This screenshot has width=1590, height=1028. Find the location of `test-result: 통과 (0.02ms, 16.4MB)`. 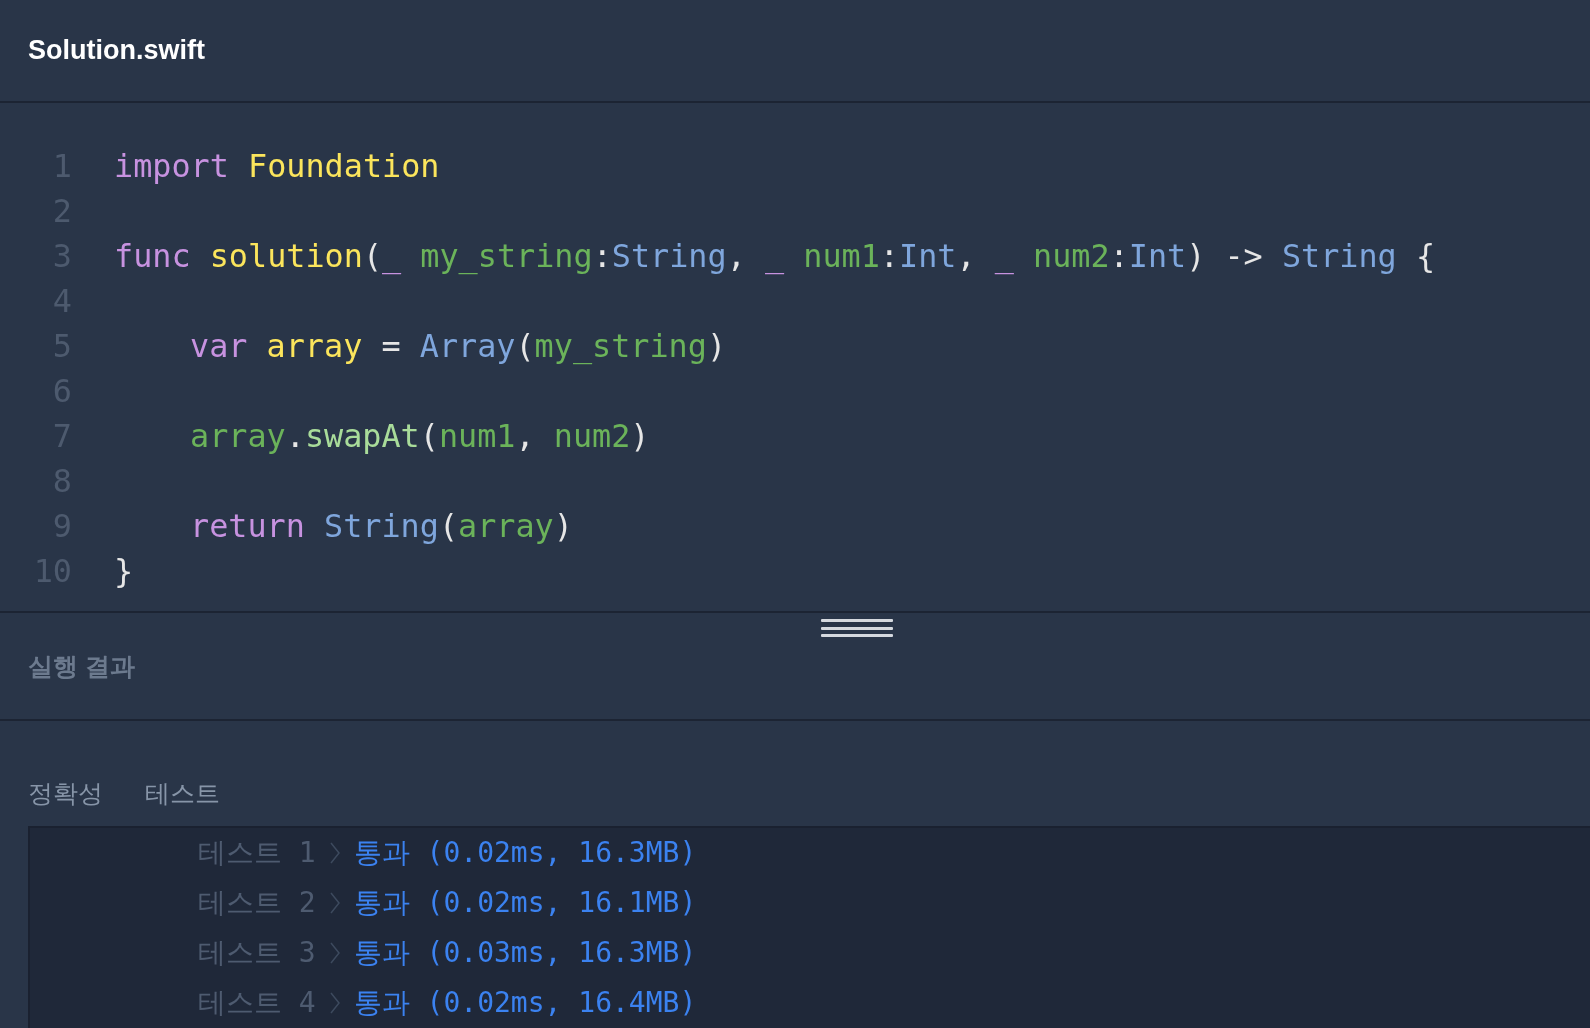

test-result: 통과 (0.02ms, 16.4MB) is located at coordinates (525, 1003).